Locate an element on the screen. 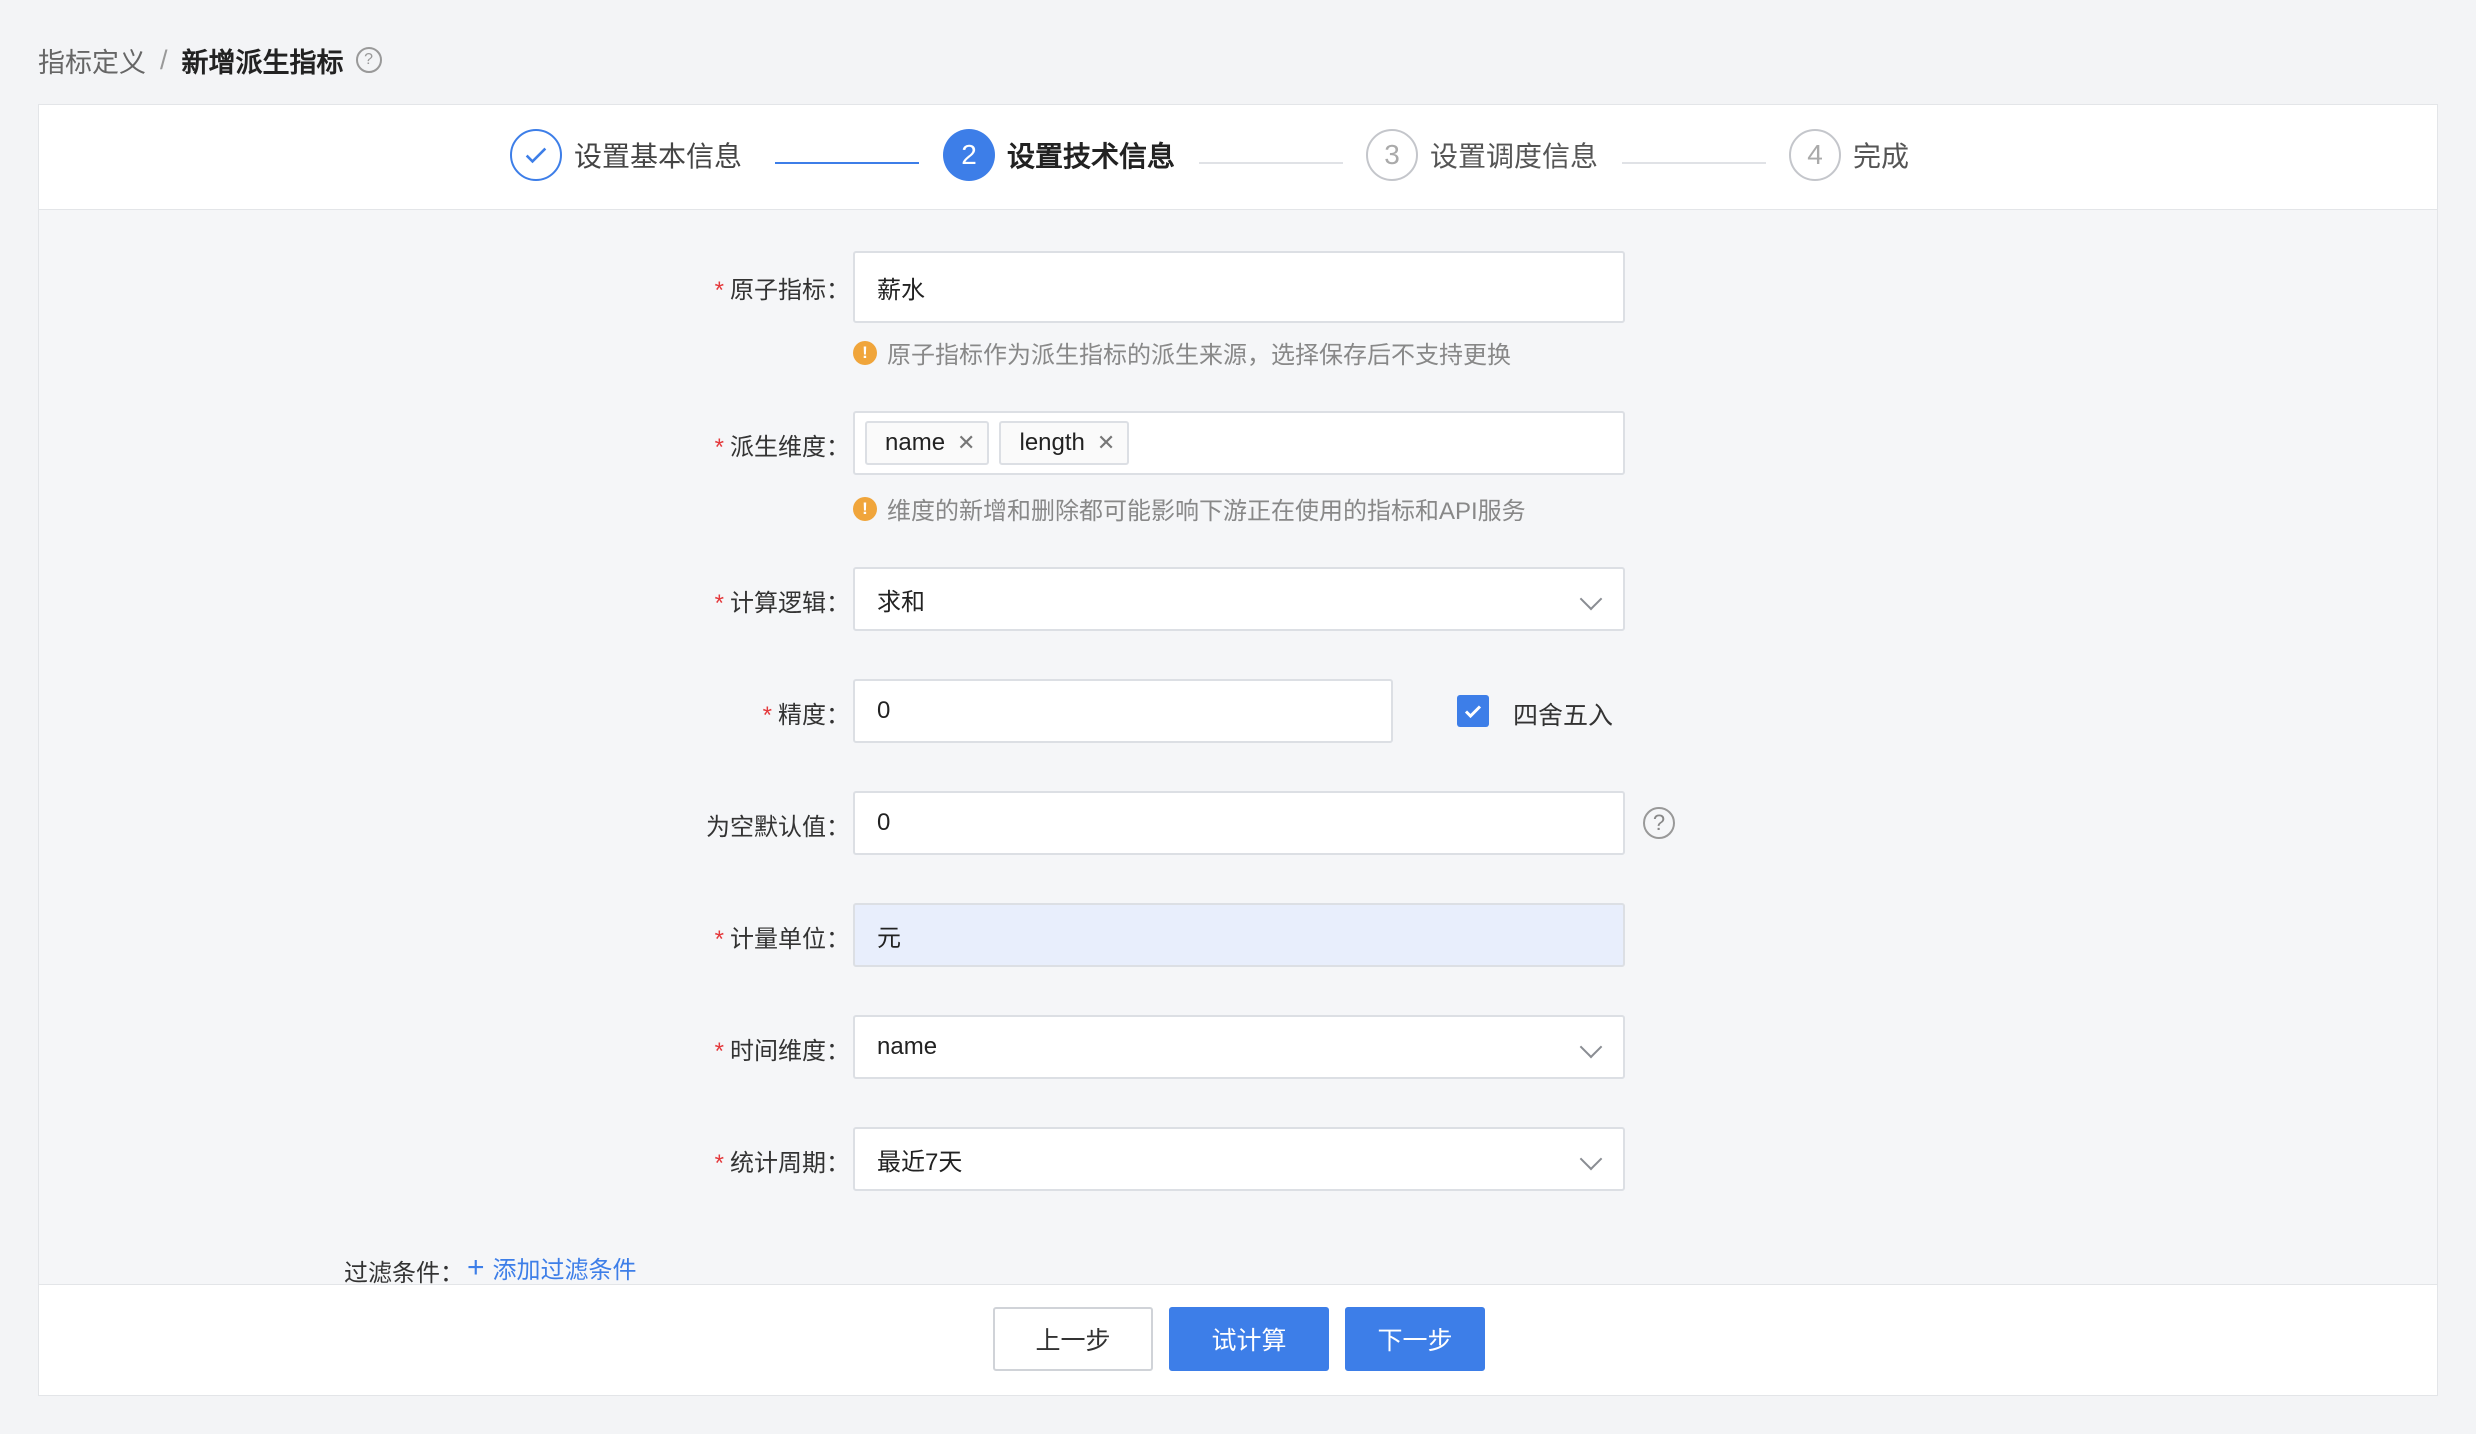  trial-calc-button: 试计算 is located at coordinates (1249, 1339).